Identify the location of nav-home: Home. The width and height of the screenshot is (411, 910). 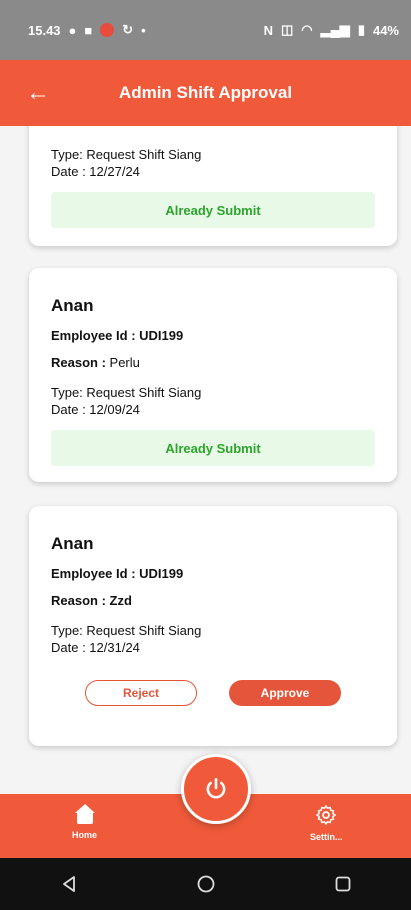
(84, 822).